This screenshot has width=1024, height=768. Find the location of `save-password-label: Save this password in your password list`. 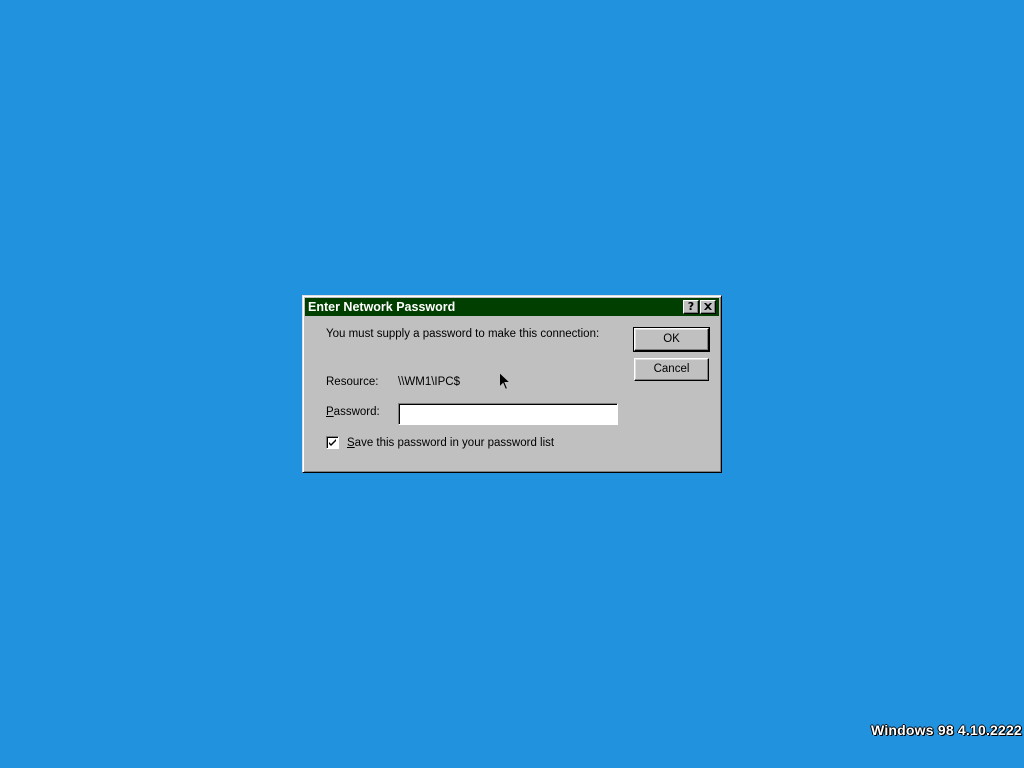

save-password-label: Save this password in your password list is located at coordinates (450, 443).